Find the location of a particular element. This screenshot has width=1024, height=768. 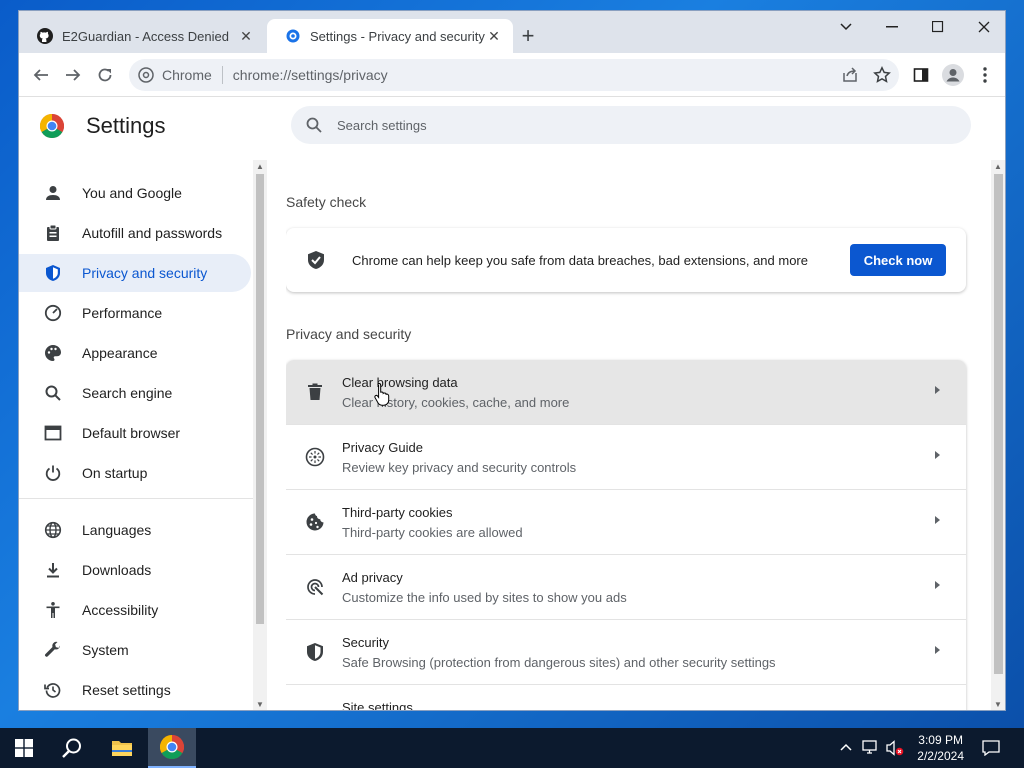

sidebar-item-label: Languages is located at coordinates (117, 530).